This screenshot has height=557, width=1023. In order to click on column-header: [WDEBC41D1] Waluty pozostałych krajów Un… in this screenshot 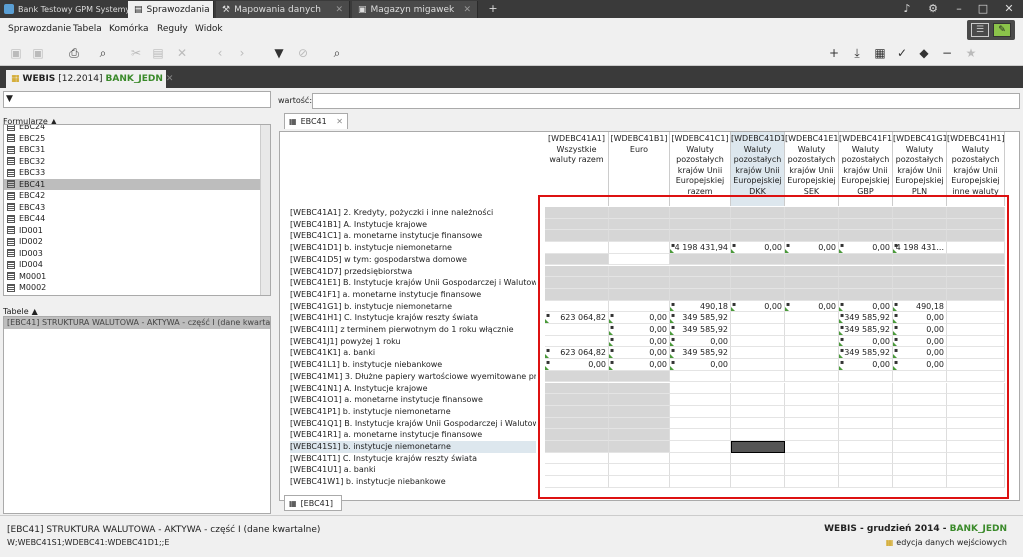, I will do `click(758, 169)`.